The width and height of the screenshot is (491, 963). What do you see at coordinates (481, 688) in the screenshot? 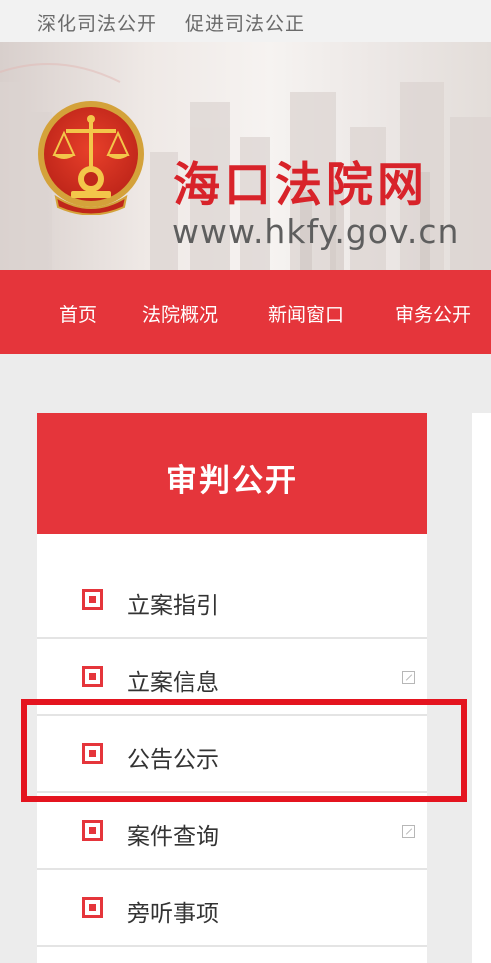
I see `content-panel` at bounding box center [481, 688].